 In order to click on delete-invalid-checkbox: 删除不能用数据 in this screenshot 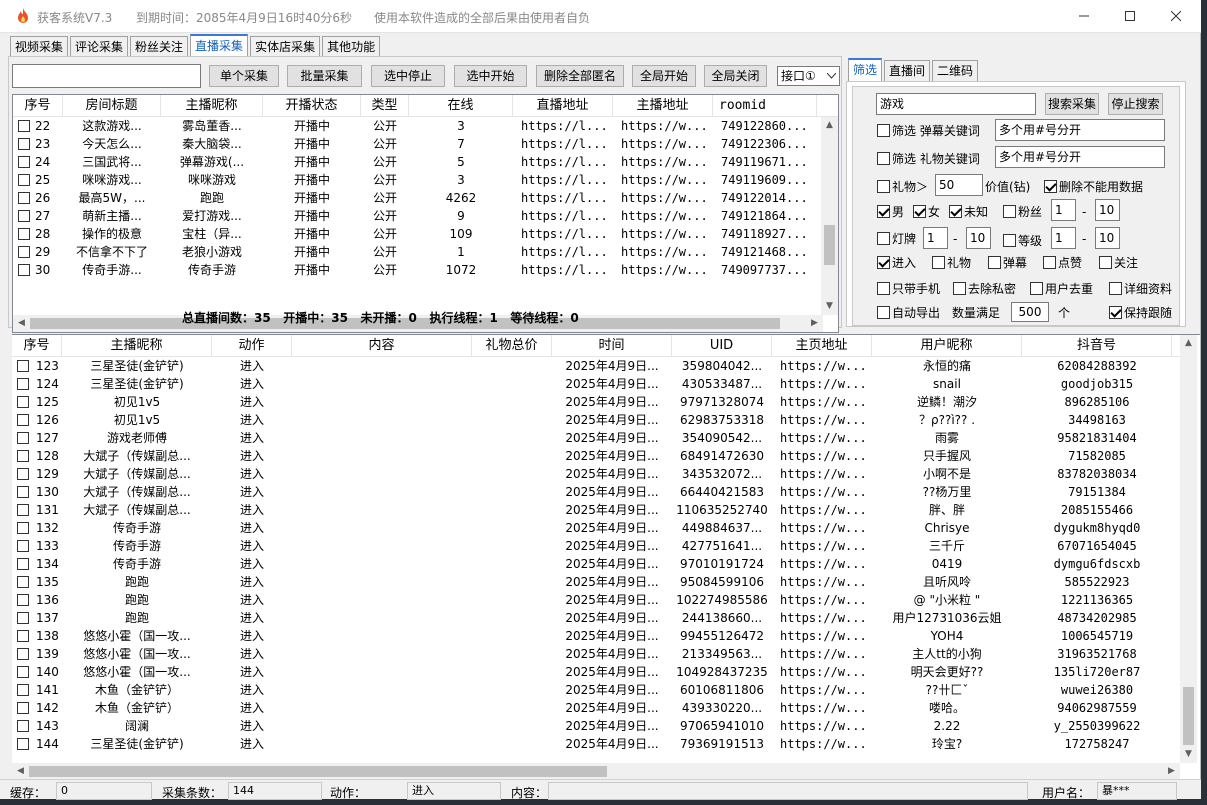, I will do `click(1093, 187)`.